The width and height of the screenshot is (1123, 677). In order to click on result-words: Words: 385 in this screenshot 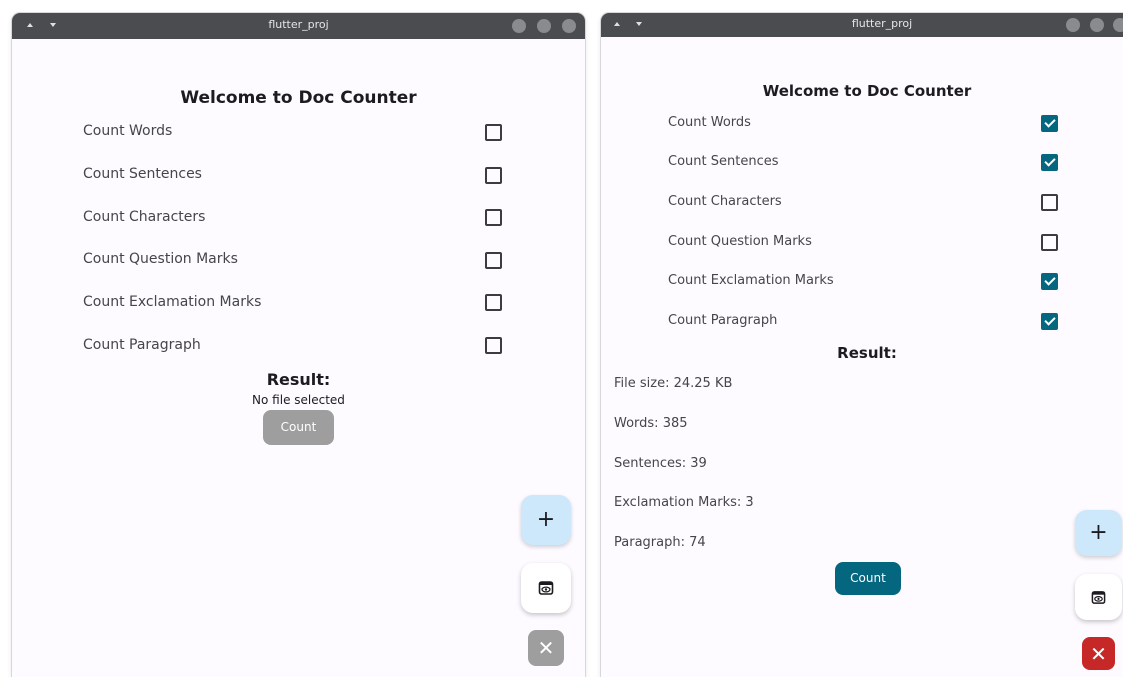, I will do `click(651, 423)`.